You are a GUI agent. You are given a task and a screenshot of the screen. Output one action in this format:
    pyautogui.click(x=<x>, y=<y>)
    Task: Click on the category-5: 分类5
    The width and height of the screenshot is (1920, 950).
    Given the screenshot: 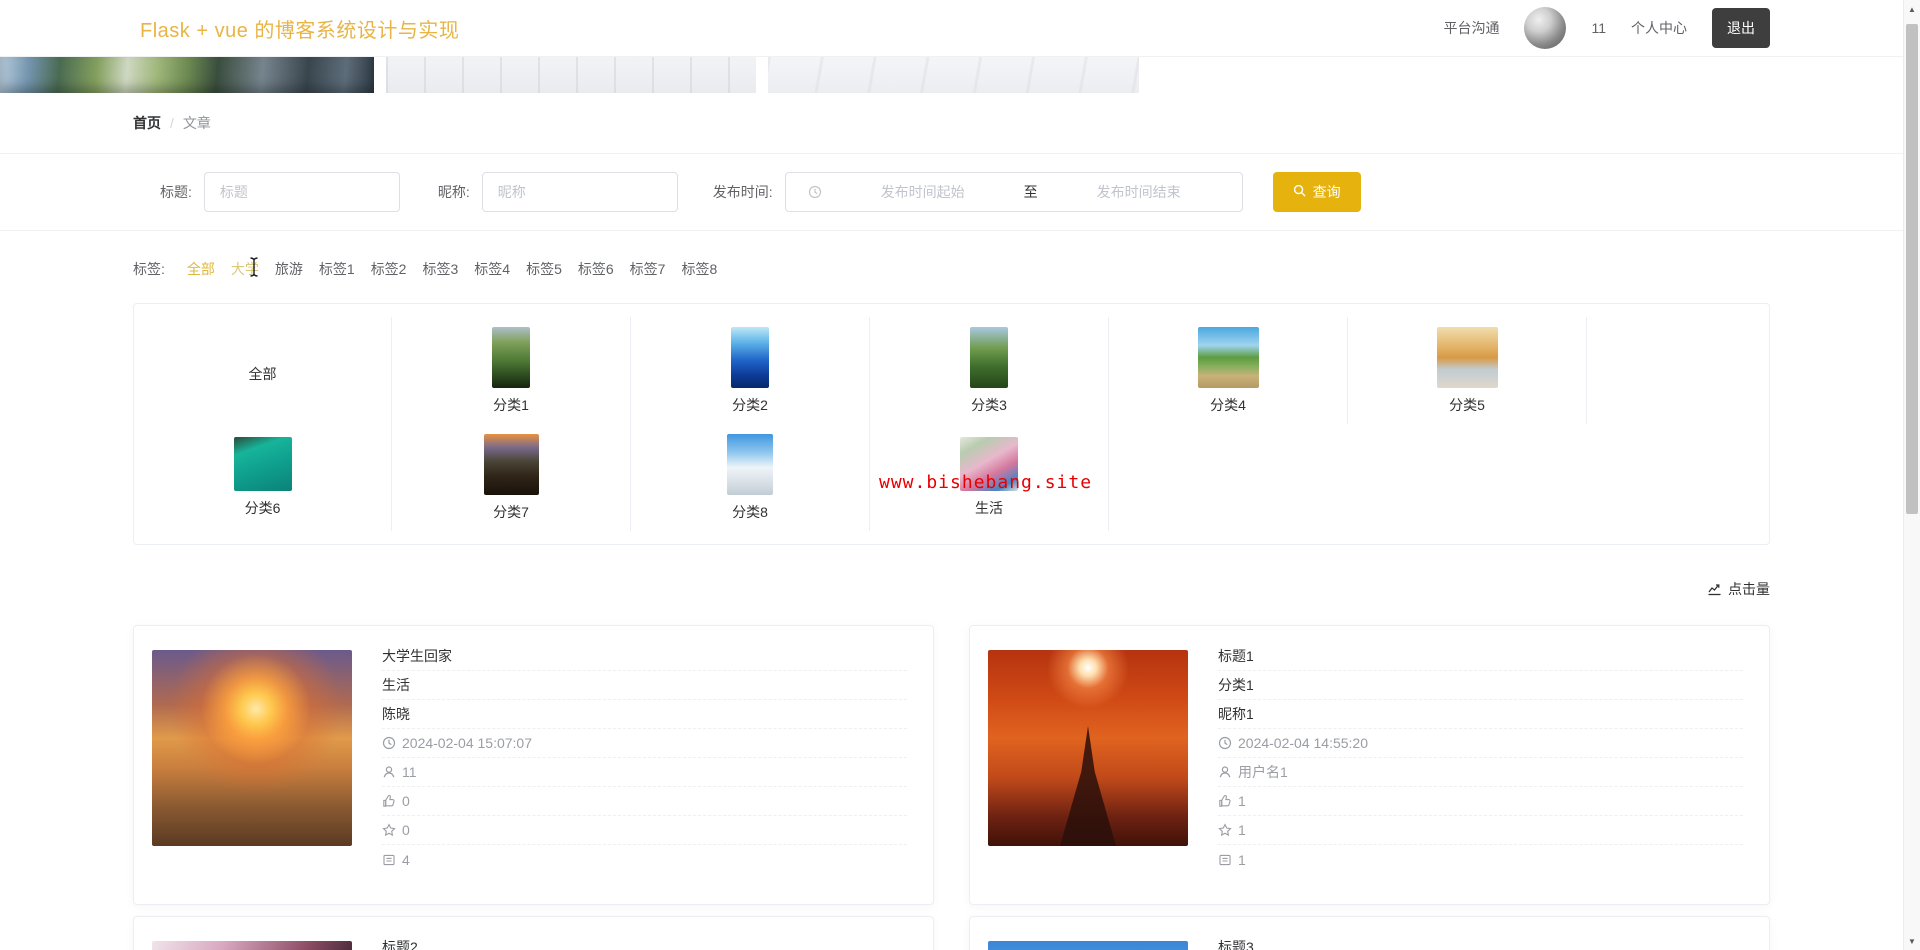 What is the action you would take?
    pyautogui.click(x=1467, y=370)
    